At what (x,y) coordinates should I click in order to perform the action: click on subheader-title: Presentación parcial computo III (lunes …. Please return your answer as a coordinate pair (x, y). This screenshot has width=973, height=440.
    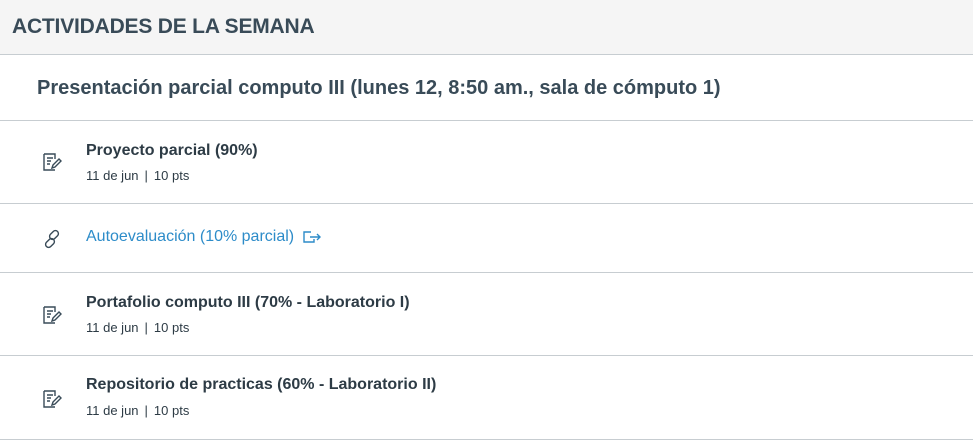
    Looking at the image, I should click on (379, 87).